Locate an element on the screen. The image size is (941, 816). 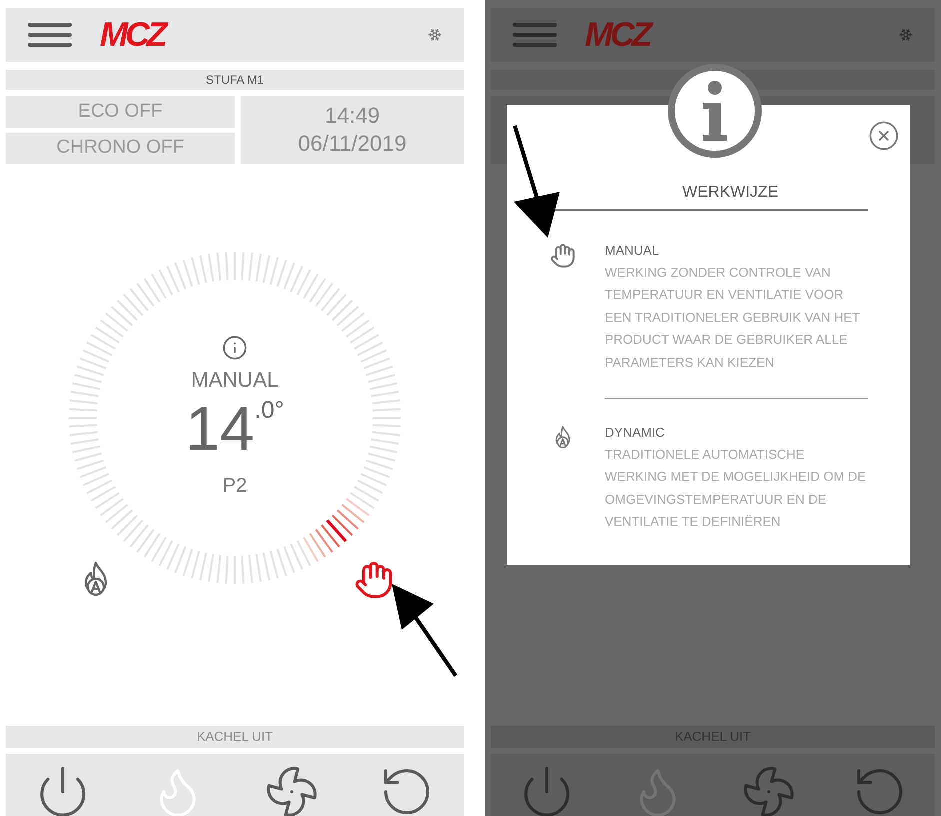
close-icon is located at coordinates (884, 136).